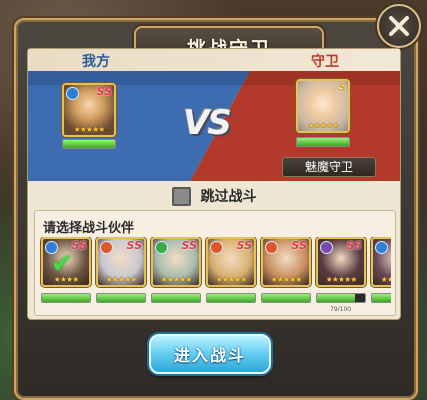  Describe the element at coordinates (325, 62) in the screenshot. I see `enemy-side-label: 守卫` at that location.